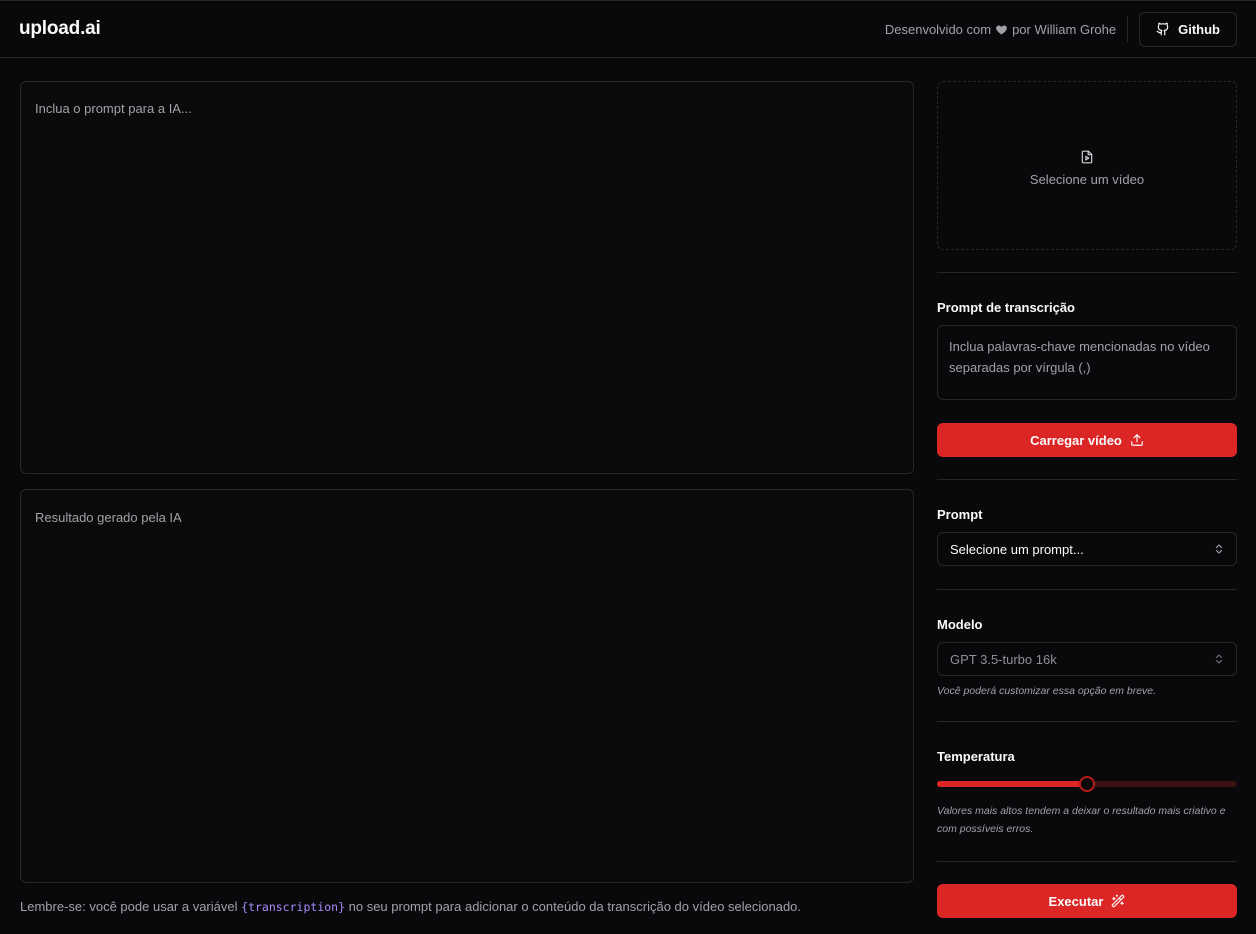 The height and width of the screenshot is (934, 1256). I want to click on model-select-value: GPT 3.5-turbo 16k, so click(1003, 659).